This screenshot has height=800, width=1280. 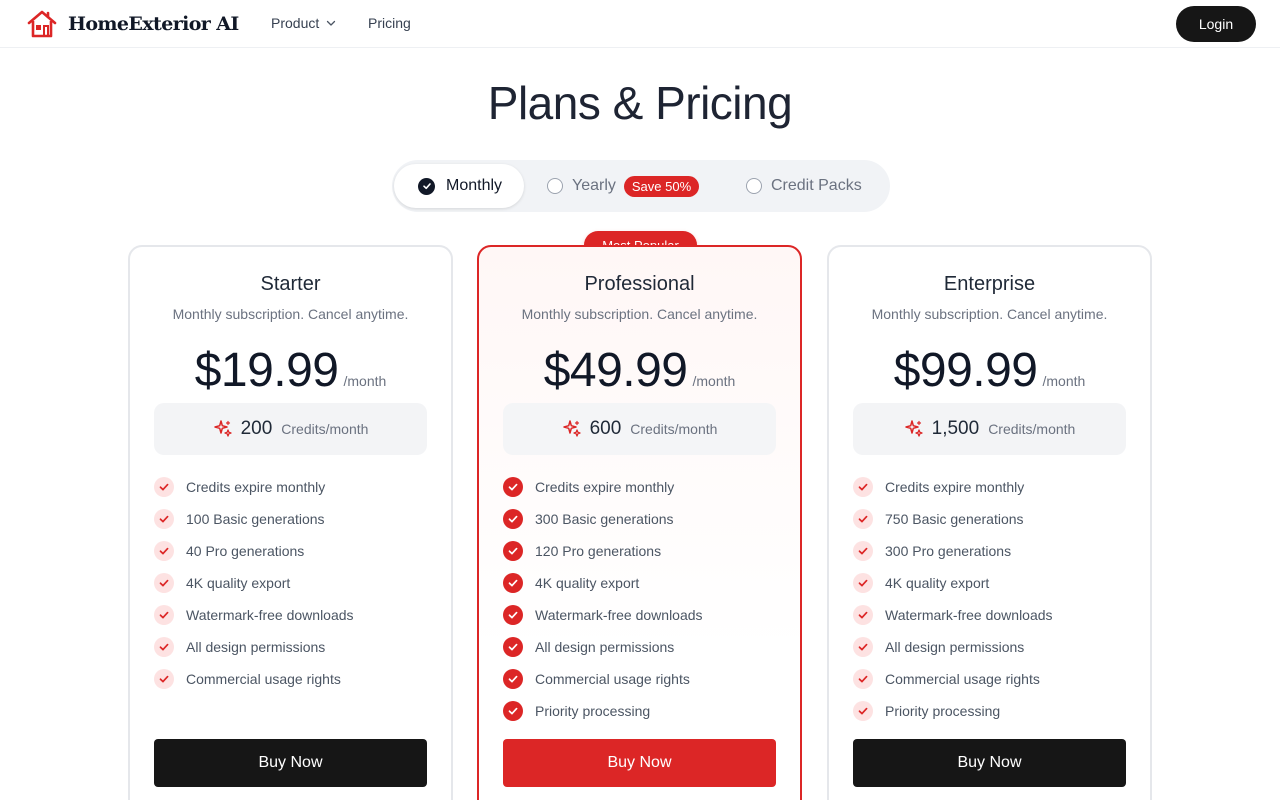 What do you see at coordinates (639, 284) in the screenshot?
I see `plan-name: Professional` at bounding box center [639, 284].